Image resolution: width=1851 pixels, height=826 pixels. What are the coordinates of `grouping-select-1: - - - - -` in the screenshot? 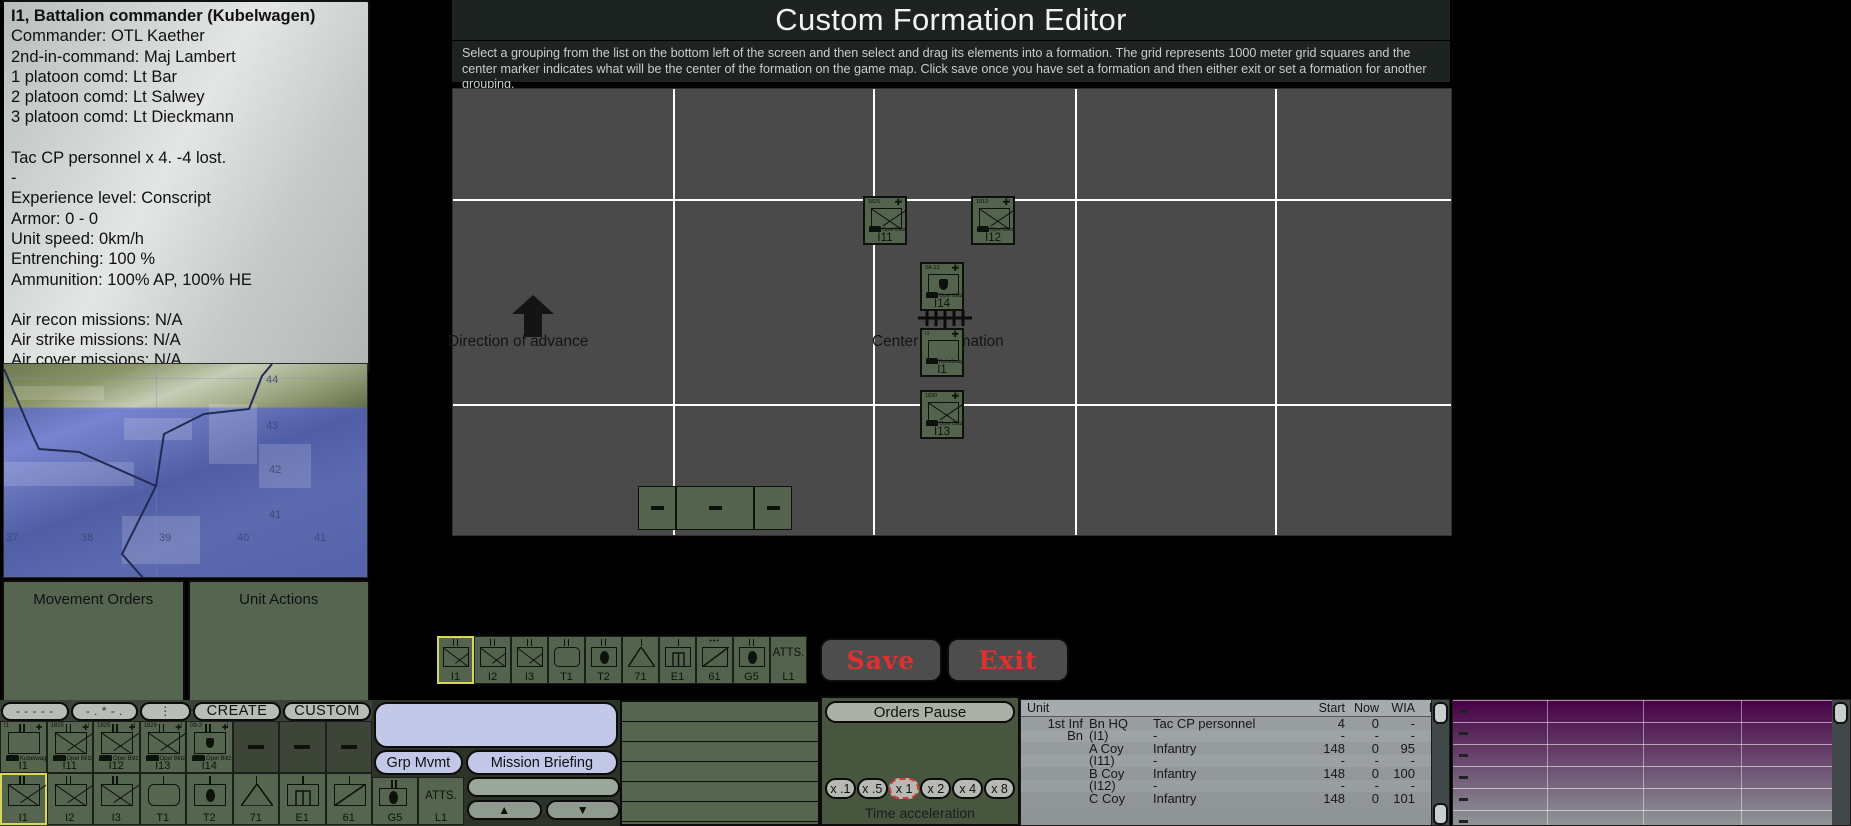 It's located at (35, 711).